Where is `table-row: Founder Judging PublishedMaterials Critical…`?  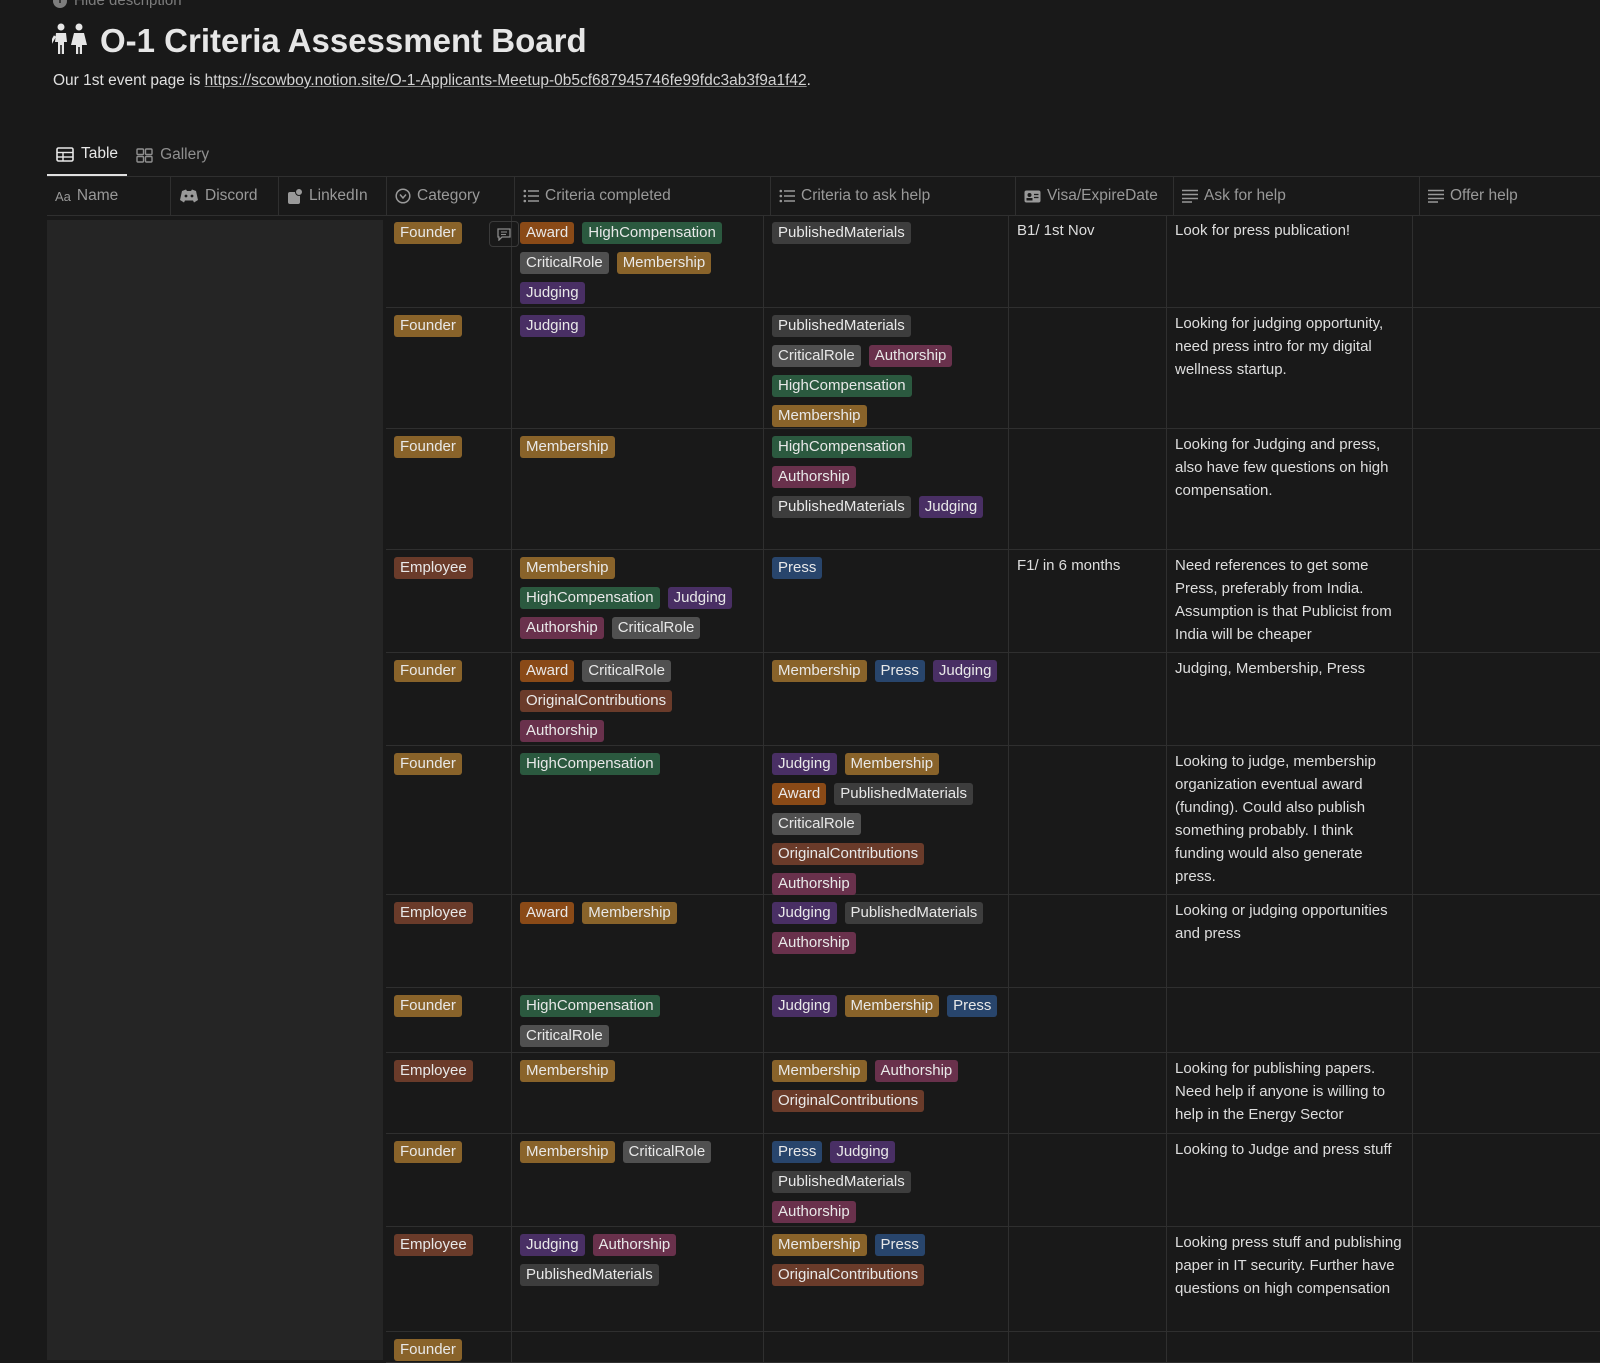 table-row: Founder Judging PublishedMaterials Critical… is located at coordinates (993, 368).